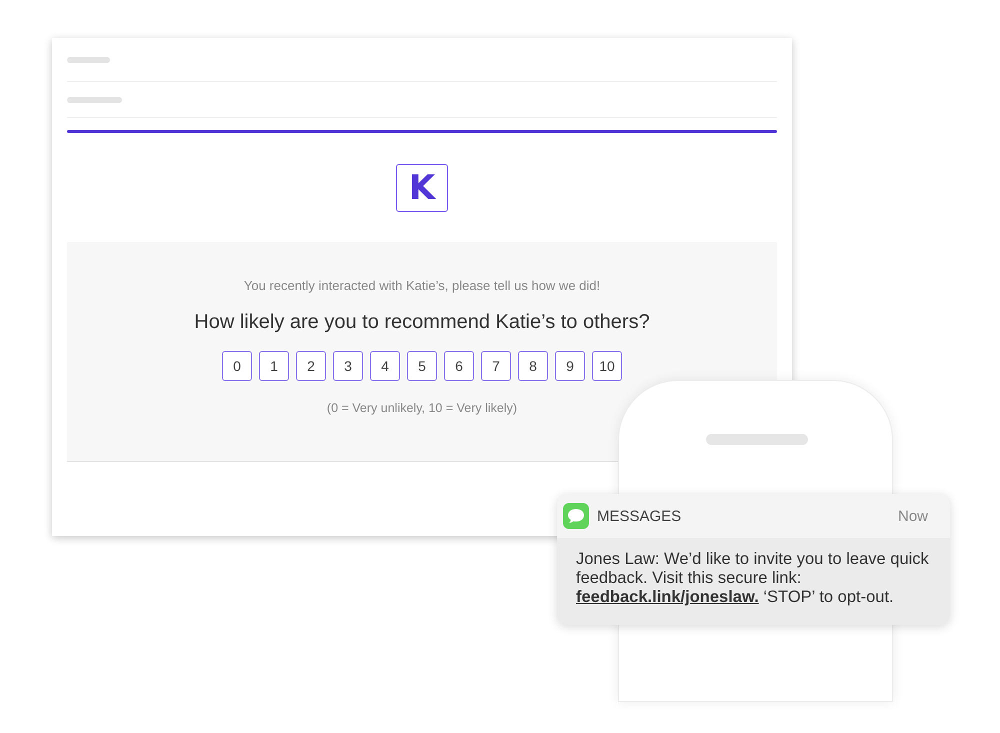 Image resolution: width=1000 pixels, height=733 pixels. What do you see at coordinates (237, 366) in the screenshot?
I see `score-button: 0` at bounding box center [237, 366].